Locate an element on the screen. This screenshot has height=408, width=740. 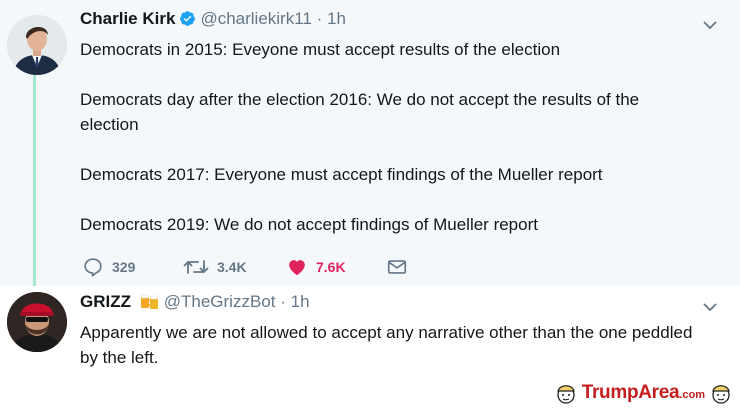
retweet-count: 3.4K is located at coordinates (232, 267).